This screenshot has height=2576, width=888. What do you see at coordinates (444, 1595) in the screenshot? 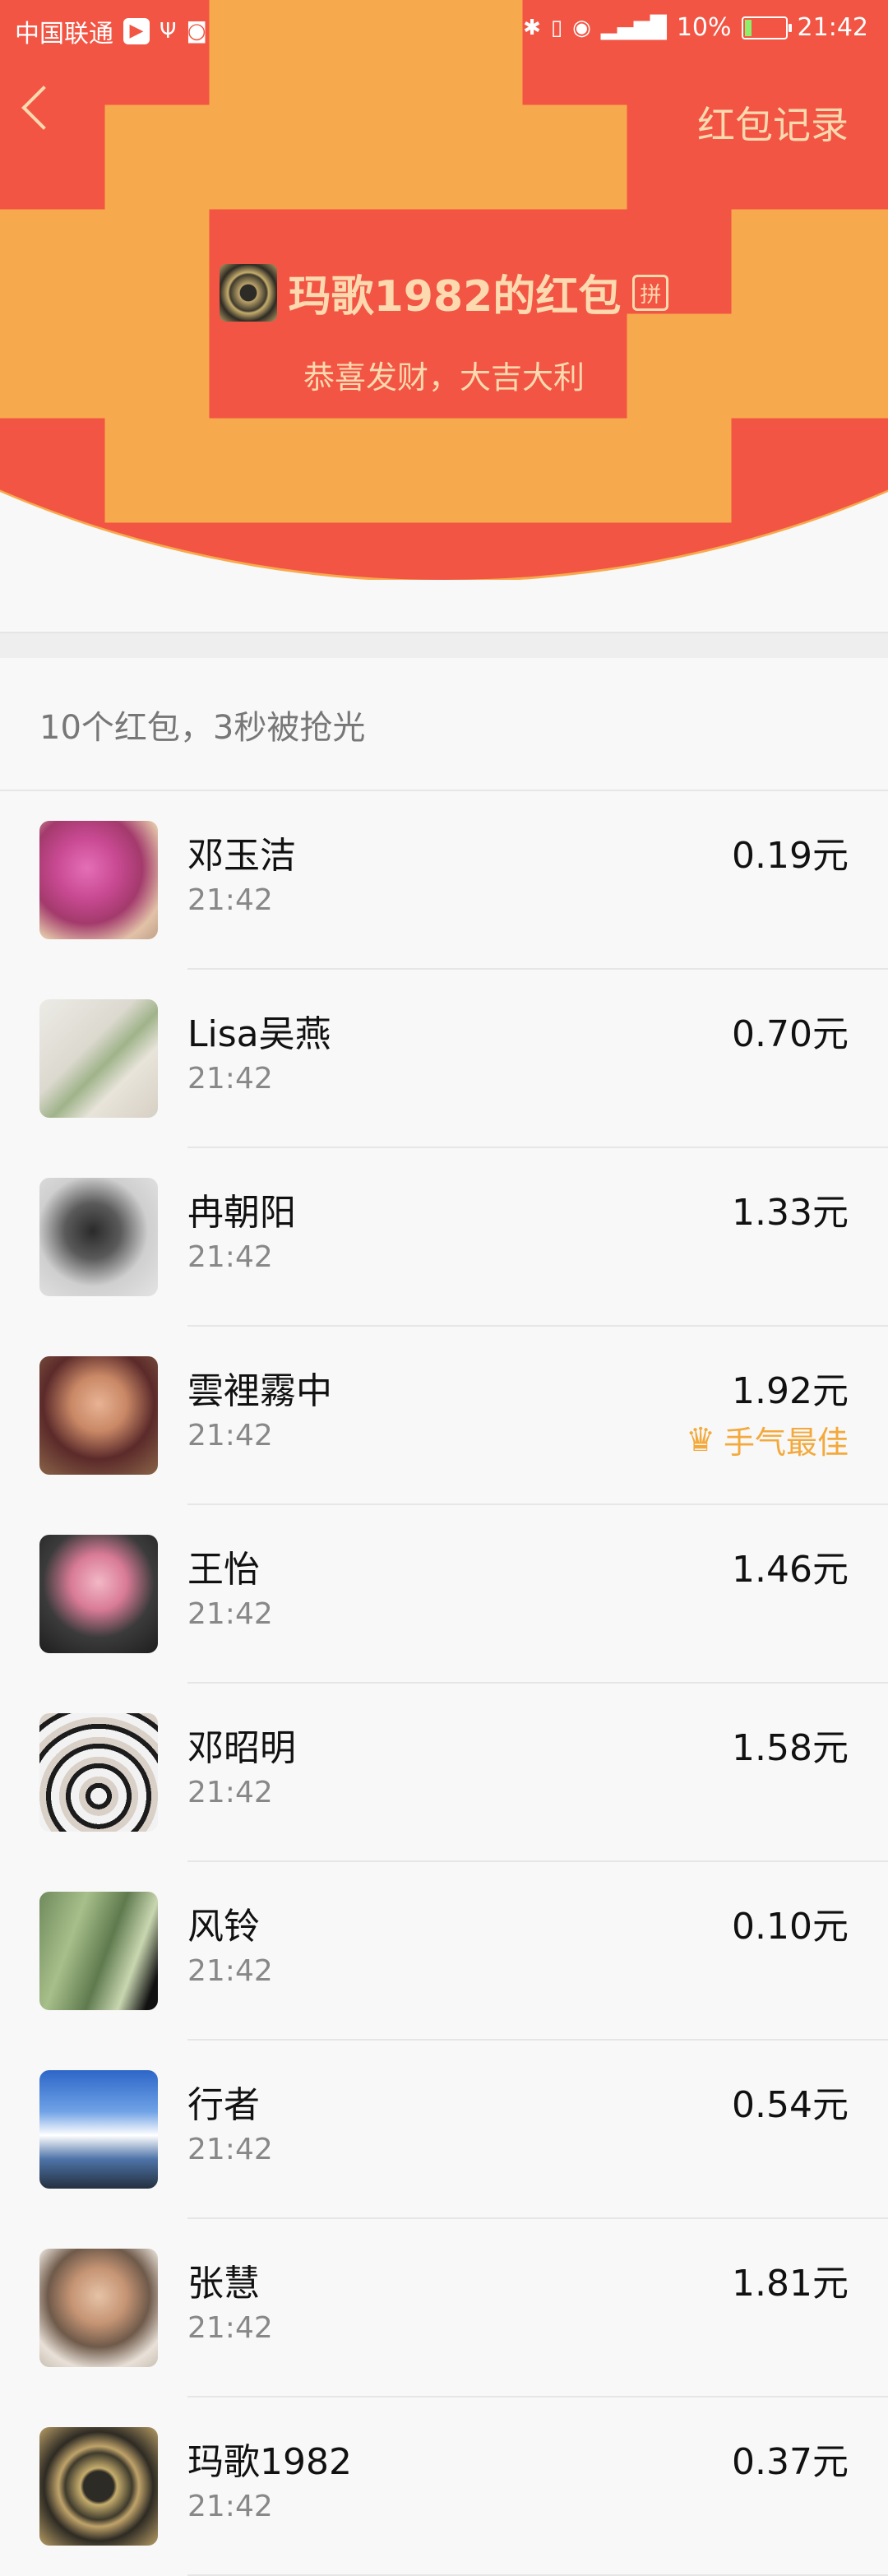
I see `list-item: 王怡 21:42 1.46元` at bounding box center [444, 1595].